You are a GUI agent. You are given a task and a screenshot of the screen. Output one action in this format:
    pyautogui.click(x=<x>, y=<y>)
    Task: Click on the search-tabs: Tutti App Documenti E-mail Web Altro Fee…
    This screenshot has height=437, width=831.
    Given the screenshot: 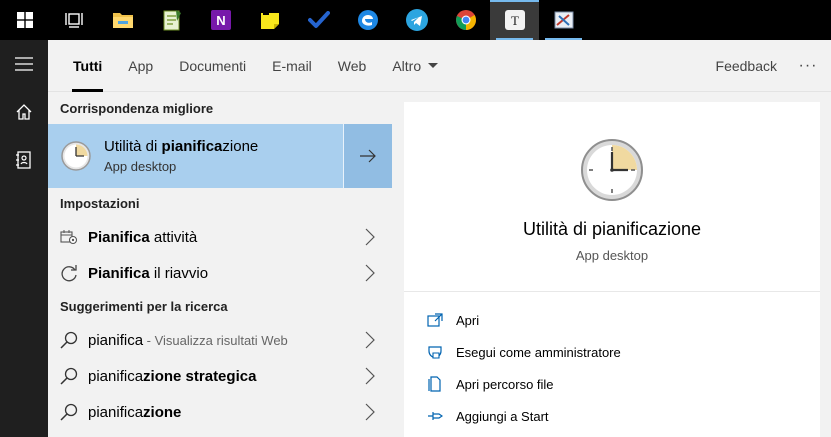 What is the action you would take?
    pyautogui.click(x=439, y=66)
    